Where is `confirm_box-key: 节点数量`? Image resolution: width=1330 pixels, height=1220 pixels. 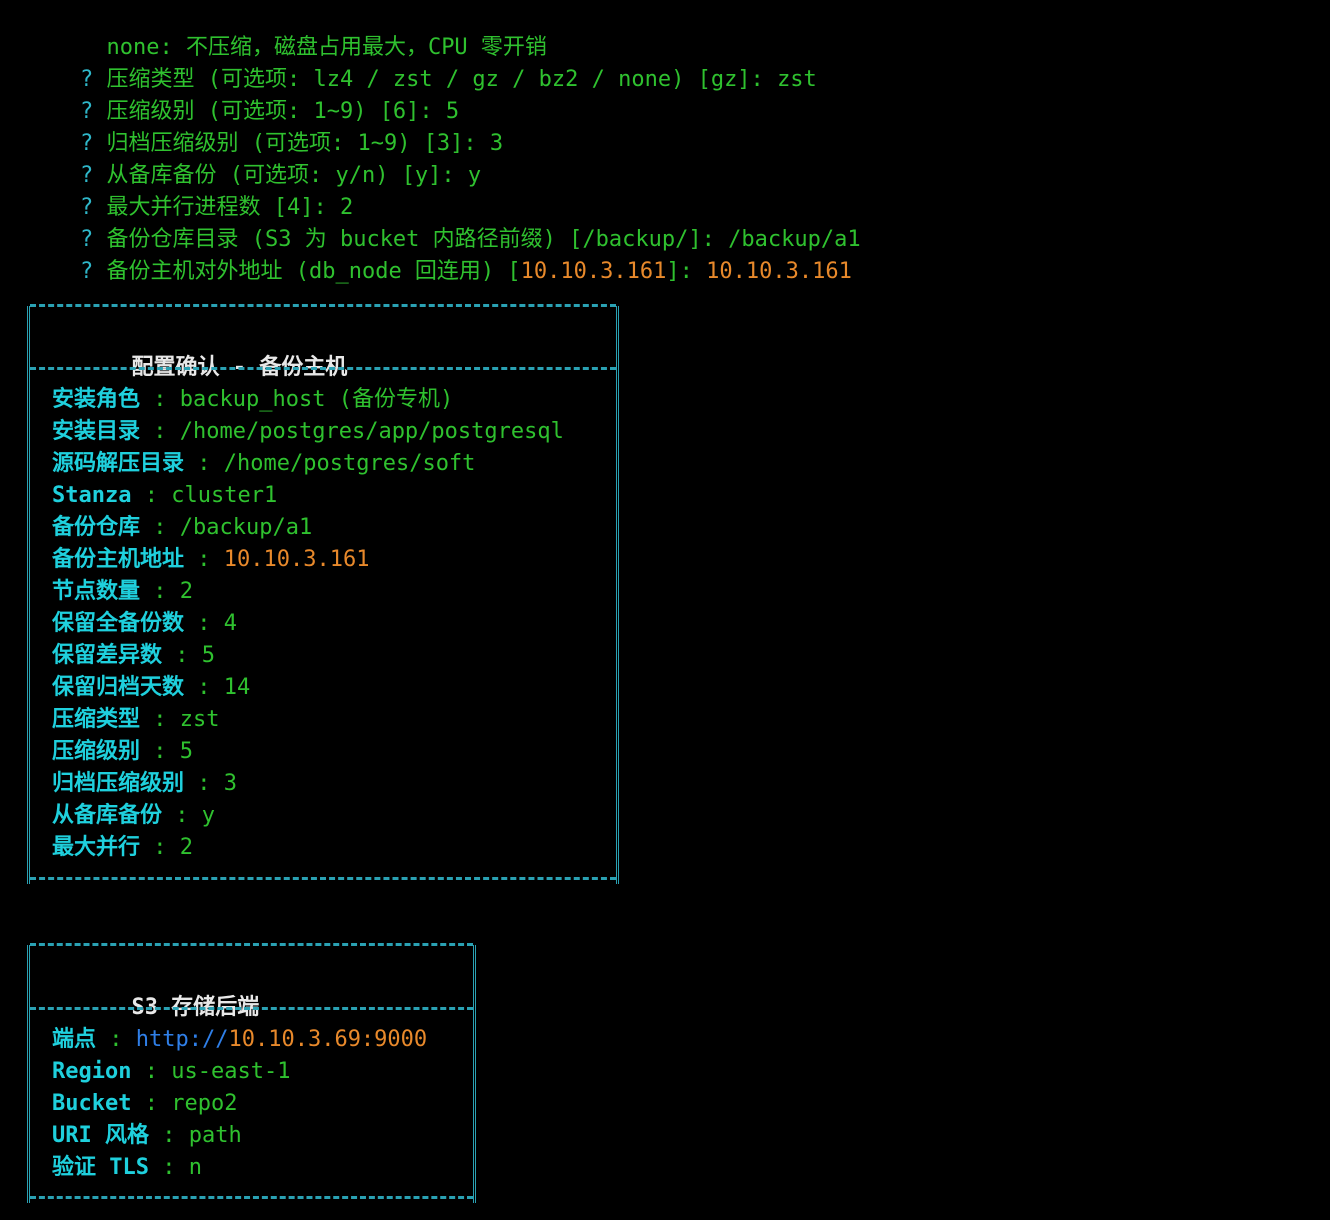 confirm_box-key: 节点数量 is located at coordinates (96, 591).